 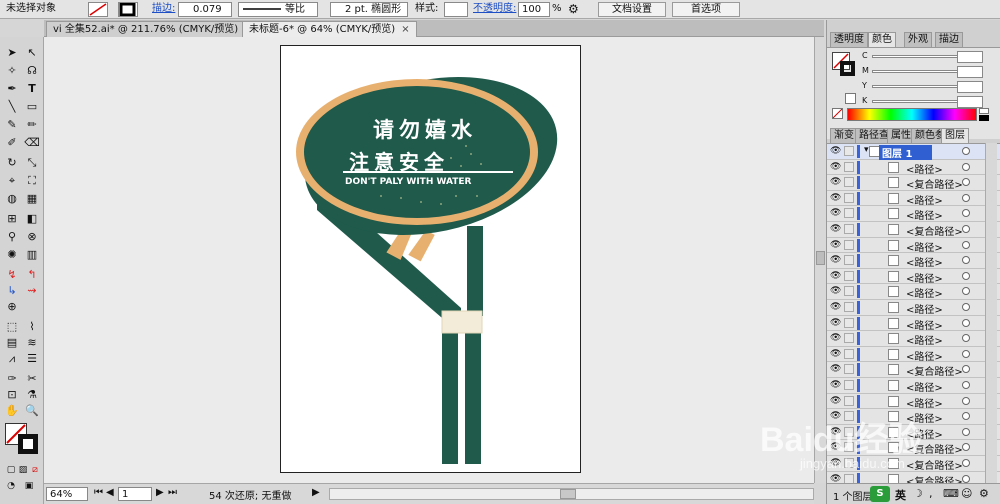 What do you see at coordinates (135, 494) in the screenshot?
I see `page-field: 1` at bounding box center [135, 494].